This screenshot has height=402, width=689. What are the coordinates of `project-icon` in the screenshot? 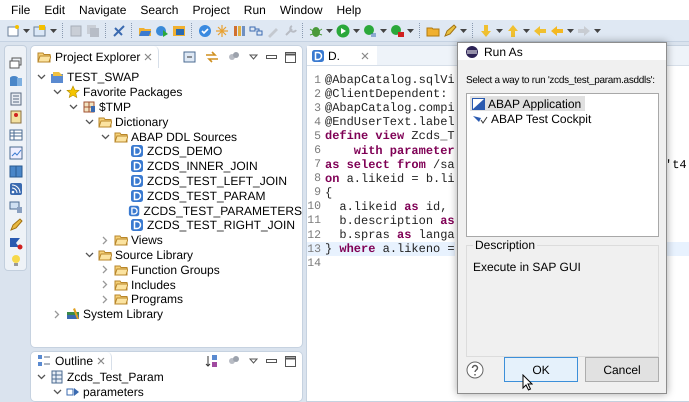 It's located at (57, 77).